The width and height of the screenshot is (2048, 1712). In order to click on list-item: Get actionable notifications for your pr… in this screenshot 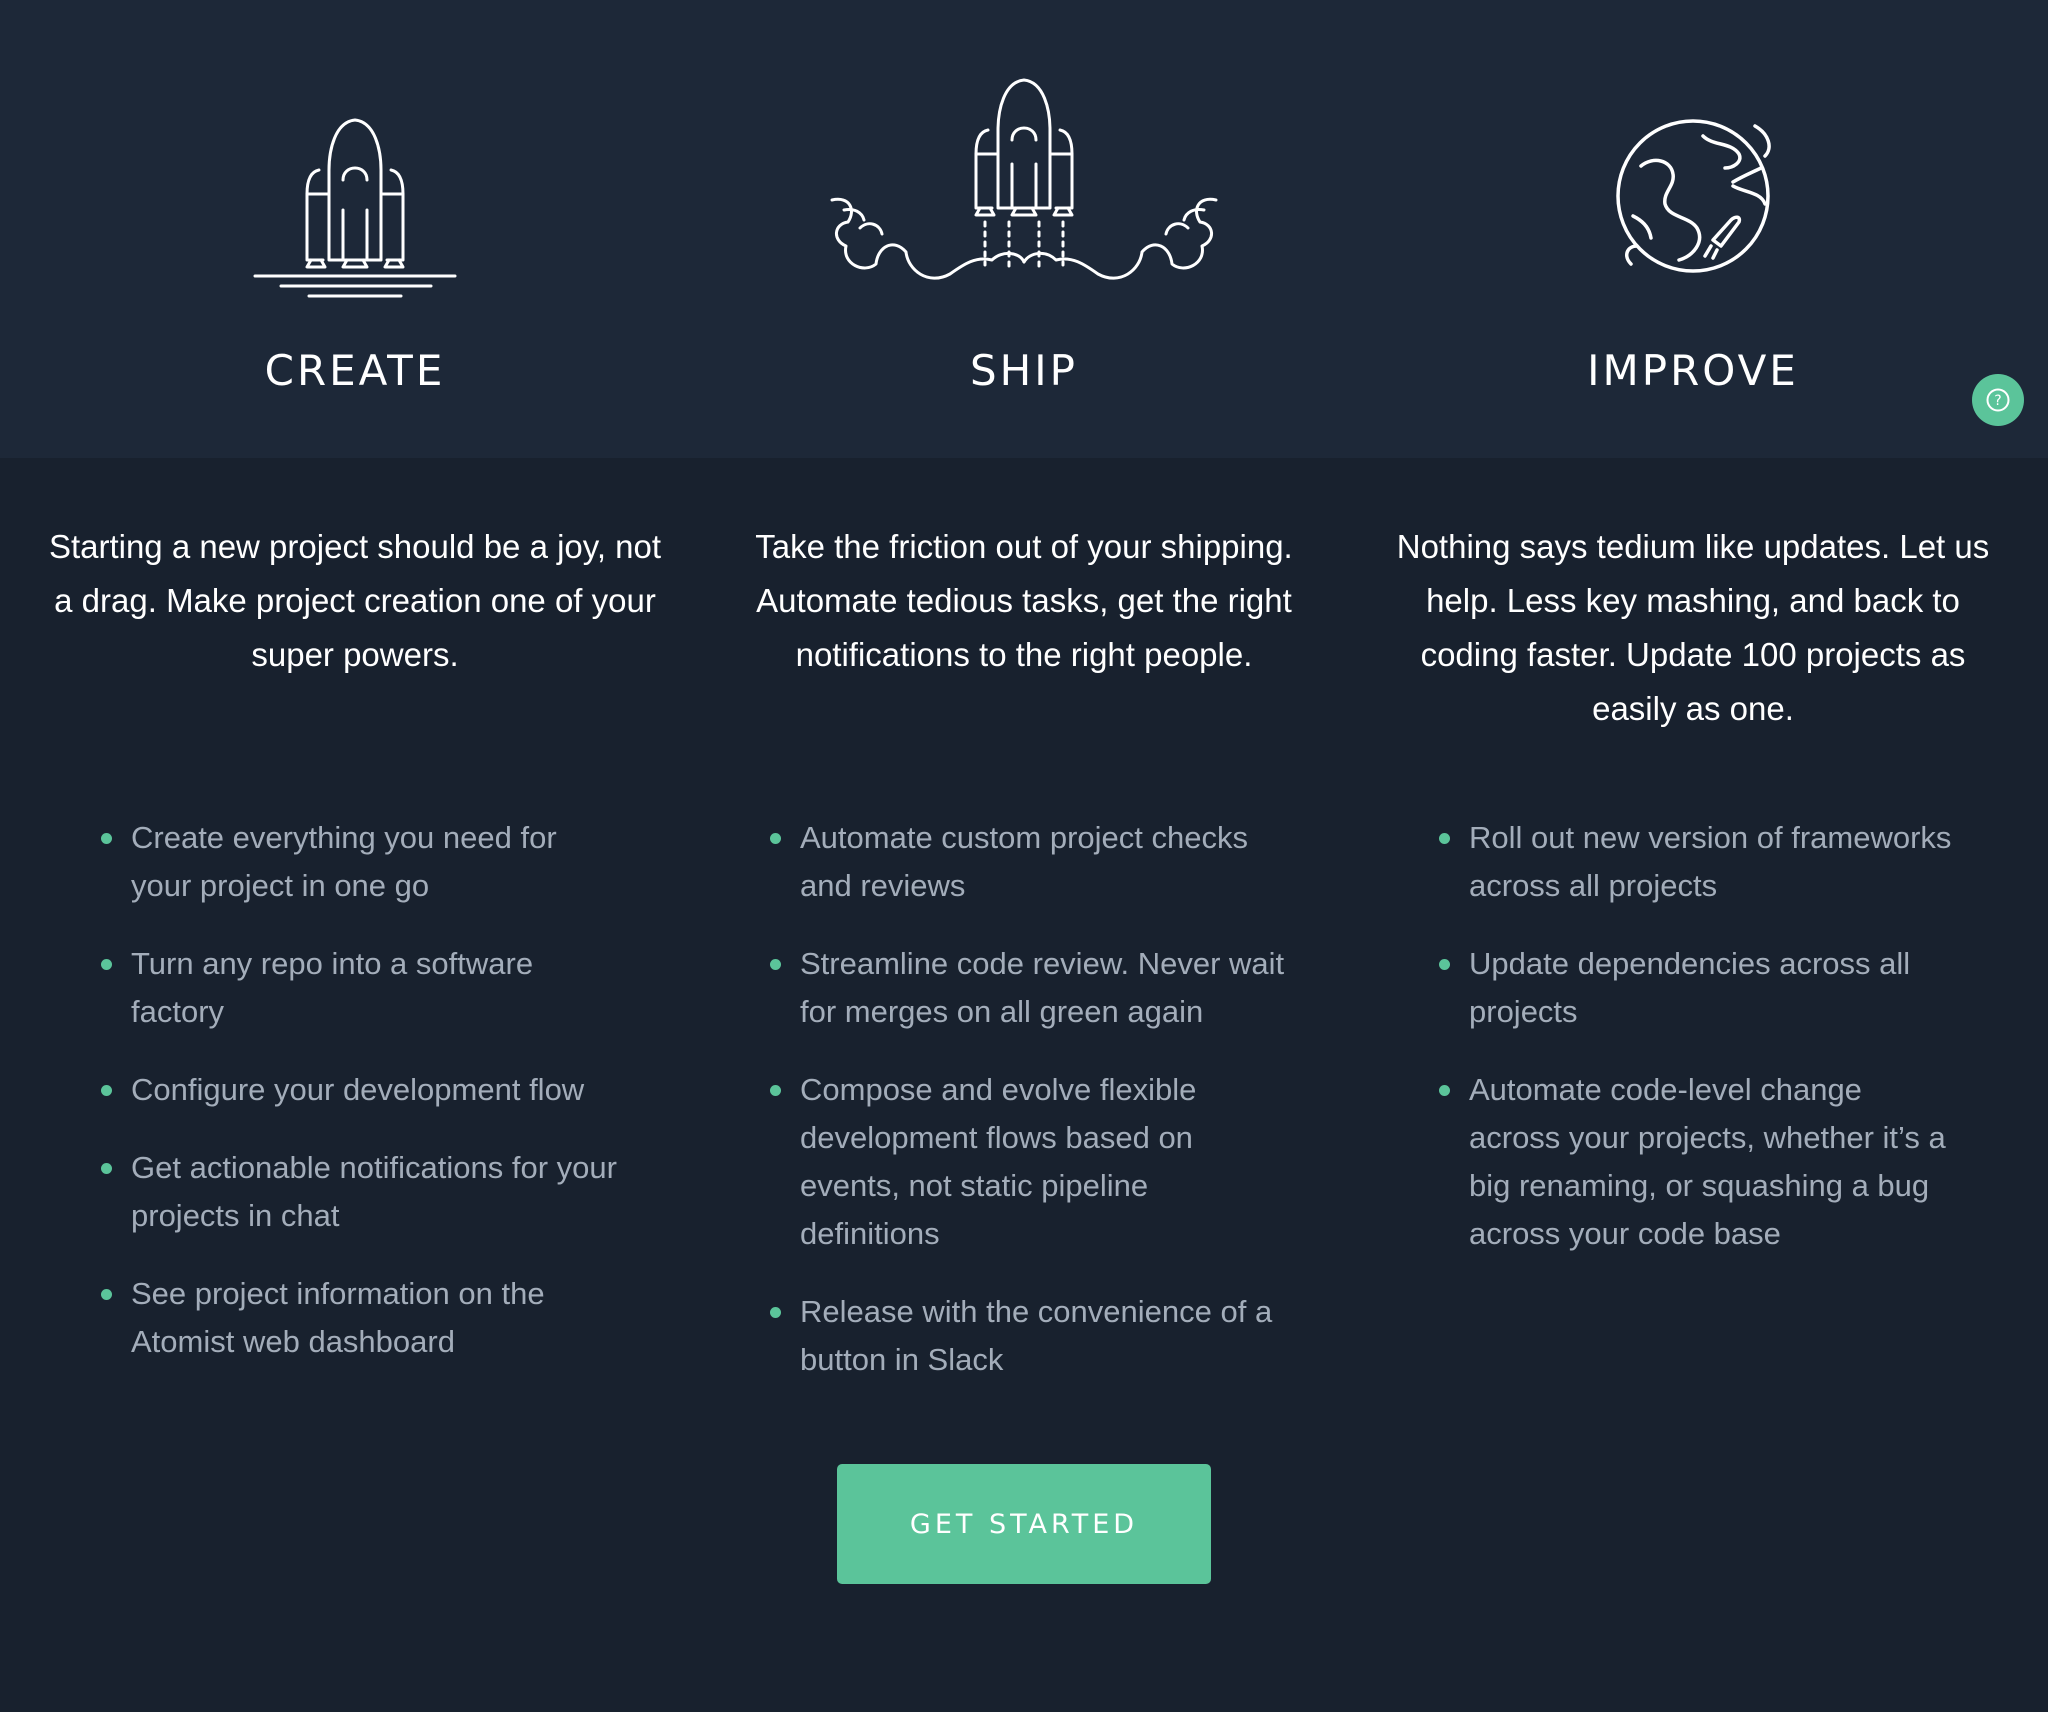, I will do `click(361, 1192)`.